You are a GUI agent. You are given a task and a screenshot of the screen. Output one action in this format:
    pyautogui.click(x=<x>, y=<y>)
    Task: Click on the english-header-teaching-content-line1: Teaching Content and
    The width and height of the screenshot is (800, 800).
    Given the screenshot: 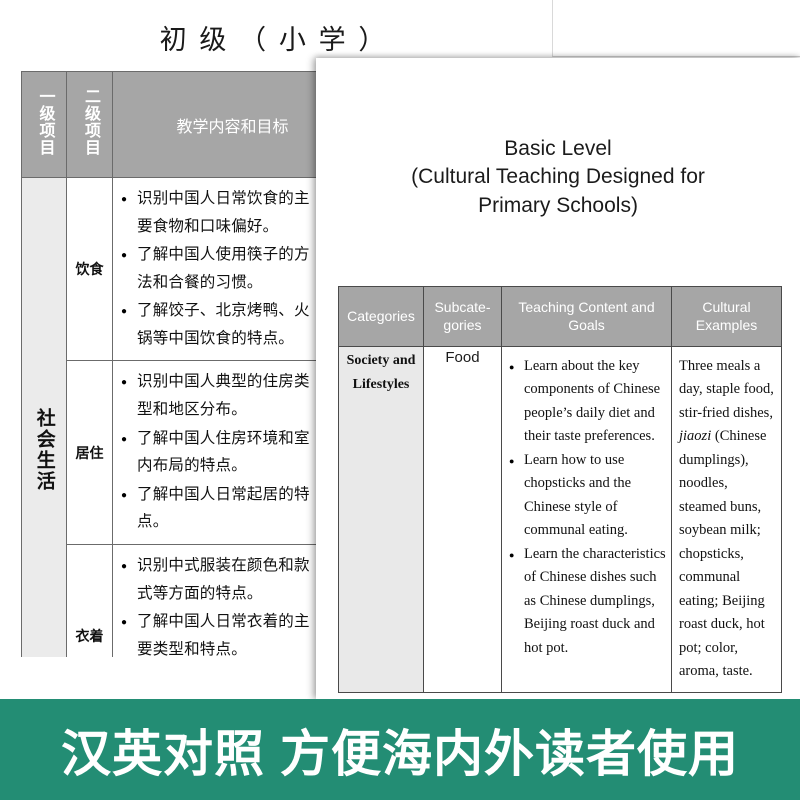 What is the action you would take?
    pyautogui.click(x=586, y=307)
    